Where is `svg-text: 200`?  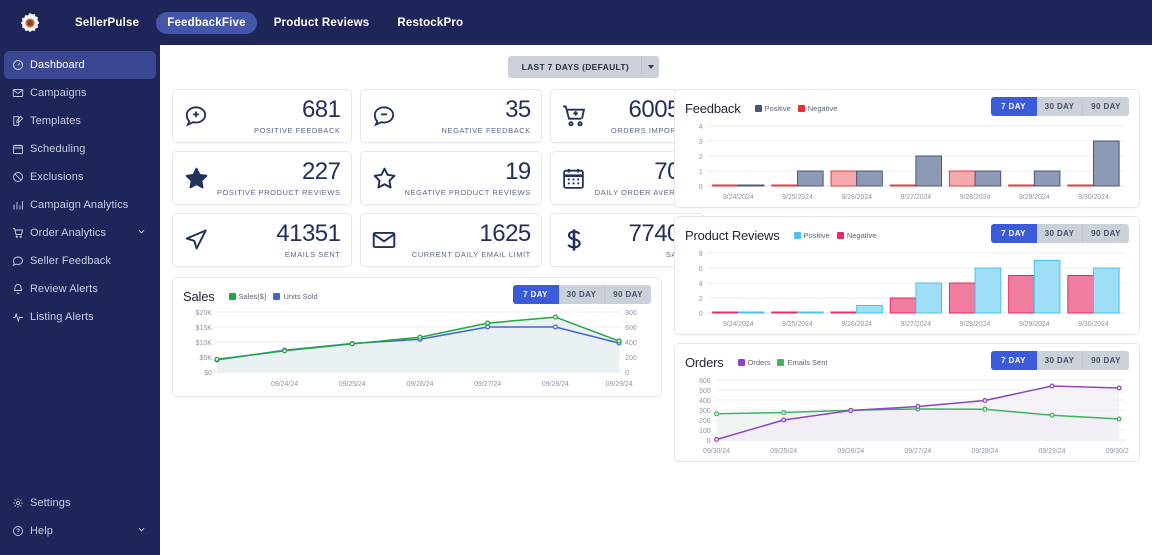
svg-text: 200 is located at coordinates (631, 358).